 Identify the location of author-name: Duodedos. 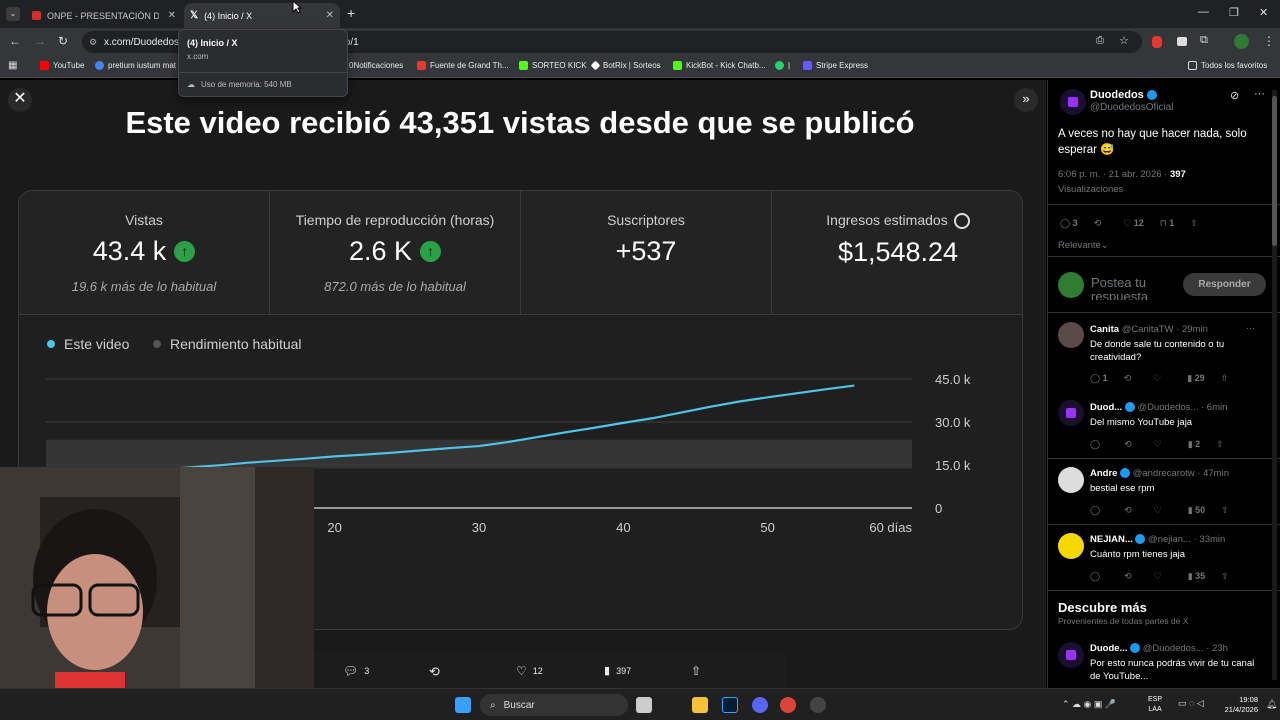
(1117, 95).